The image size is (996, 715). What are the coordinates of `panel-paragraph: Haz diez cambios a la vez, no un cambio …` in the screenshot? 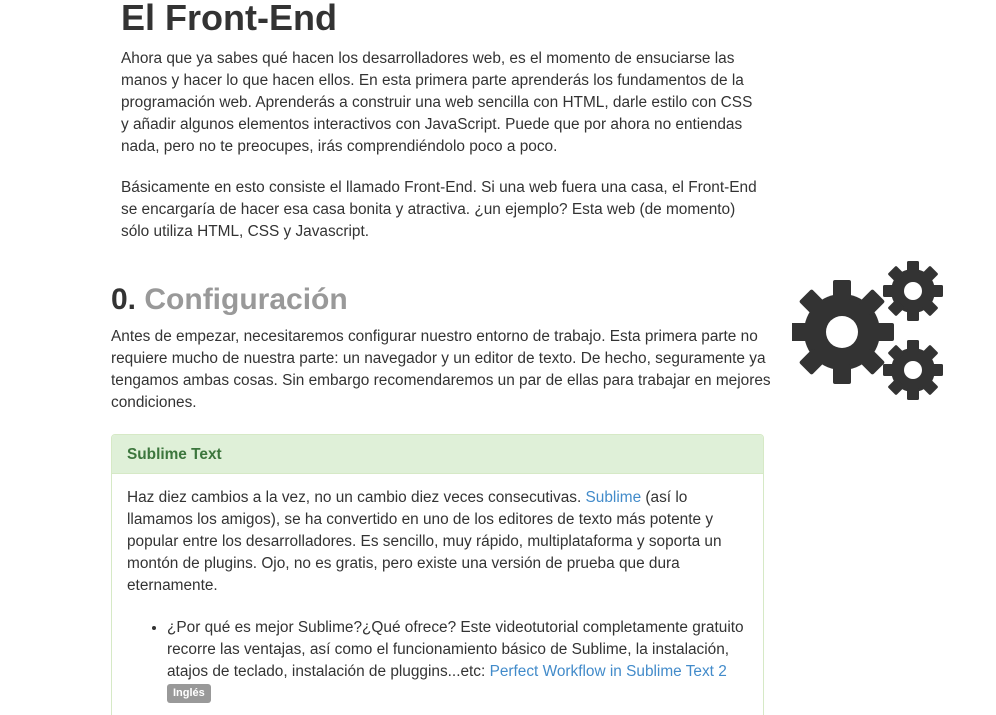 It's located at (438, 542).